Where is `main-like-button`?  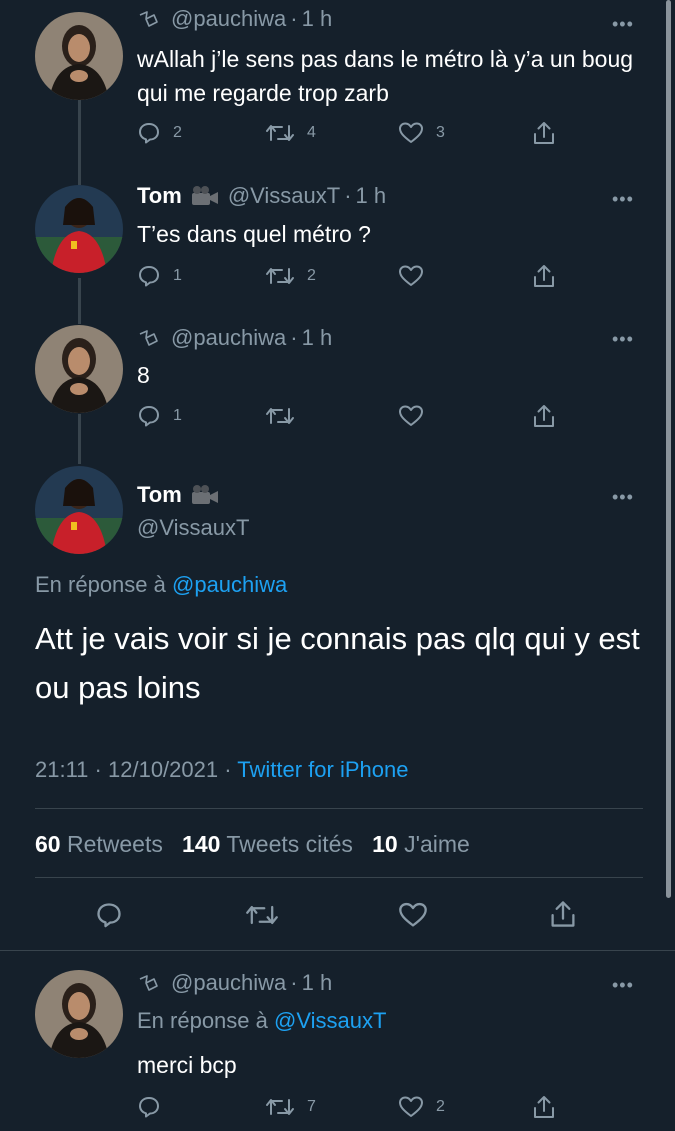
main-like-button is located at coordinates (413, 915).